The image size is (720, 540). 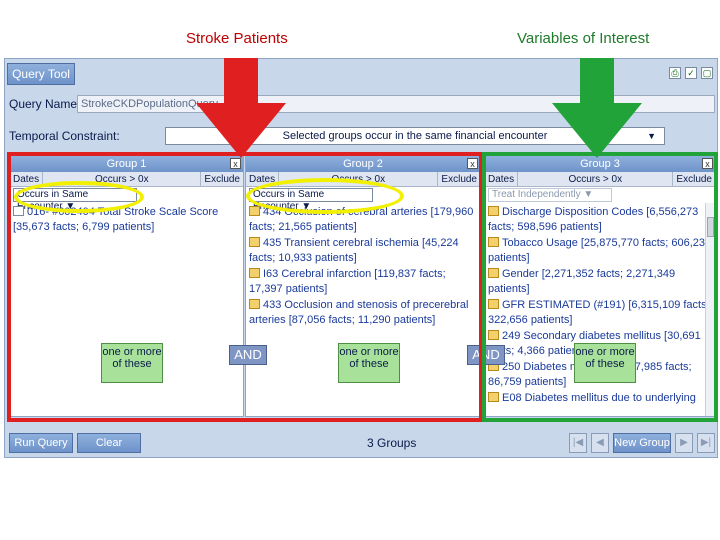 I want to click on previous-page-icon: ◀, so click(x=600, y=443).